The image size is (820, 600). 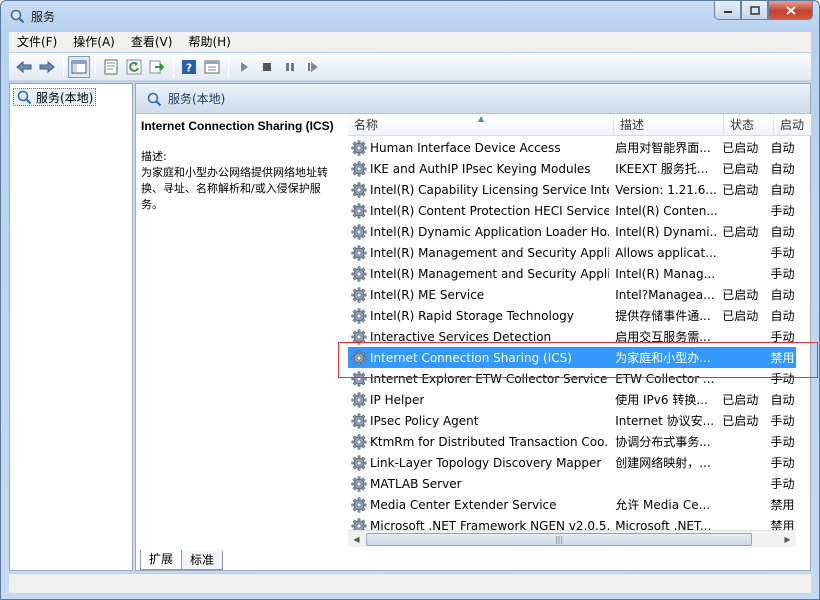 I want to click on help-icon: ?, so click(x=189, y=66).